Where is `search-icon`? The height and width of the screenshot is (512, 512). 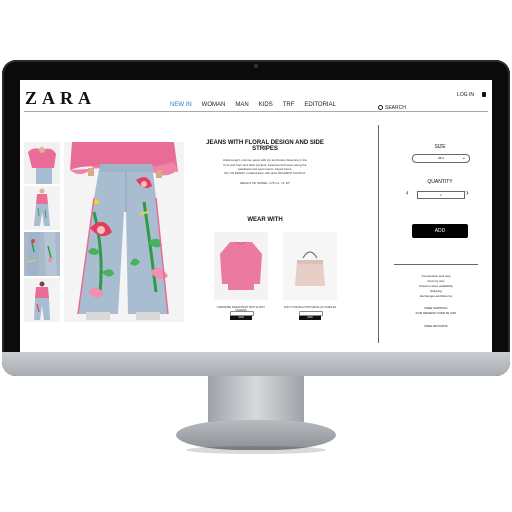 search-icon is located at coordinates (380, 108).